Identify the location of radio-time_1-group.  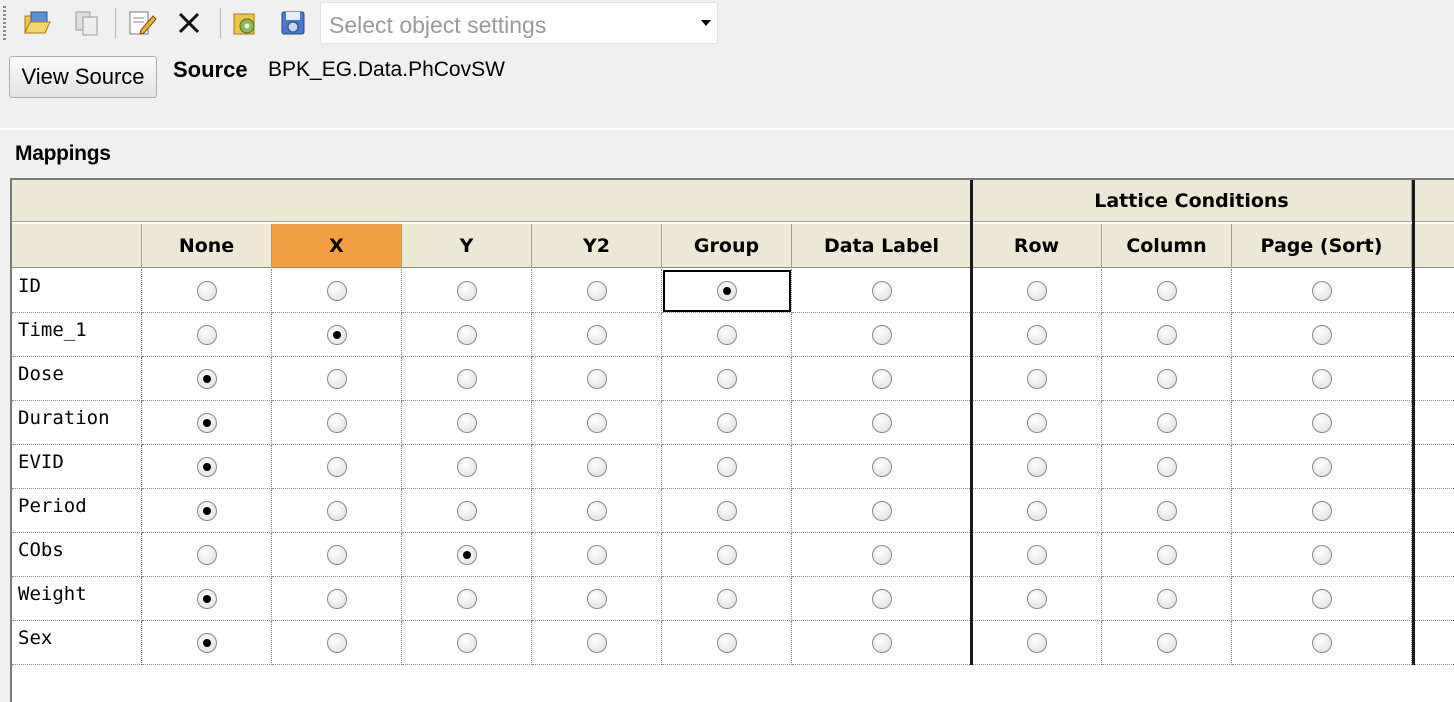
(726, 334).